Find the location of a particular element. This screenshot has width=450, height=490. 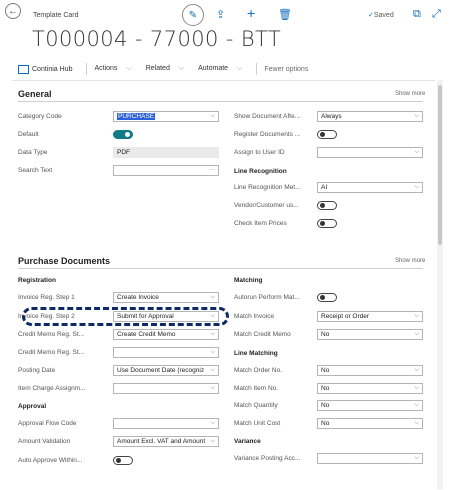

registration-heading: Registration is located at coordinates (37, 280).